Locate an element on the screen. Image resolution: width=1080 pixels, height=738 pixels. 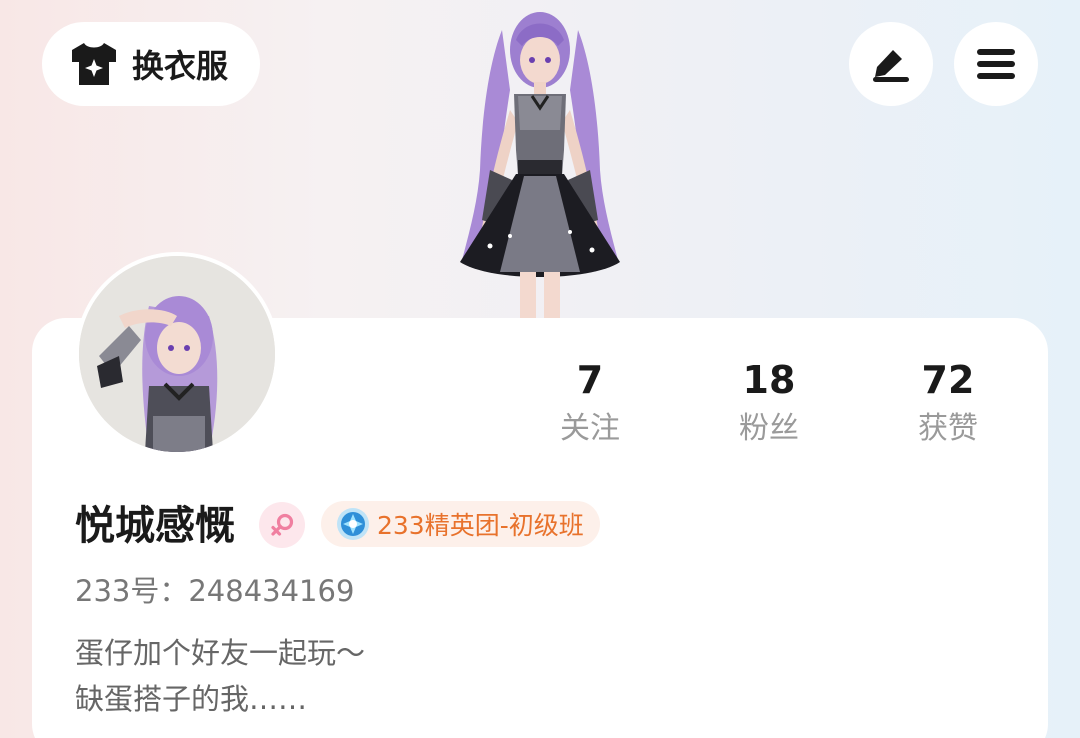
level-badge: 233精英团-初级班 is located at coordinates (460, 524).